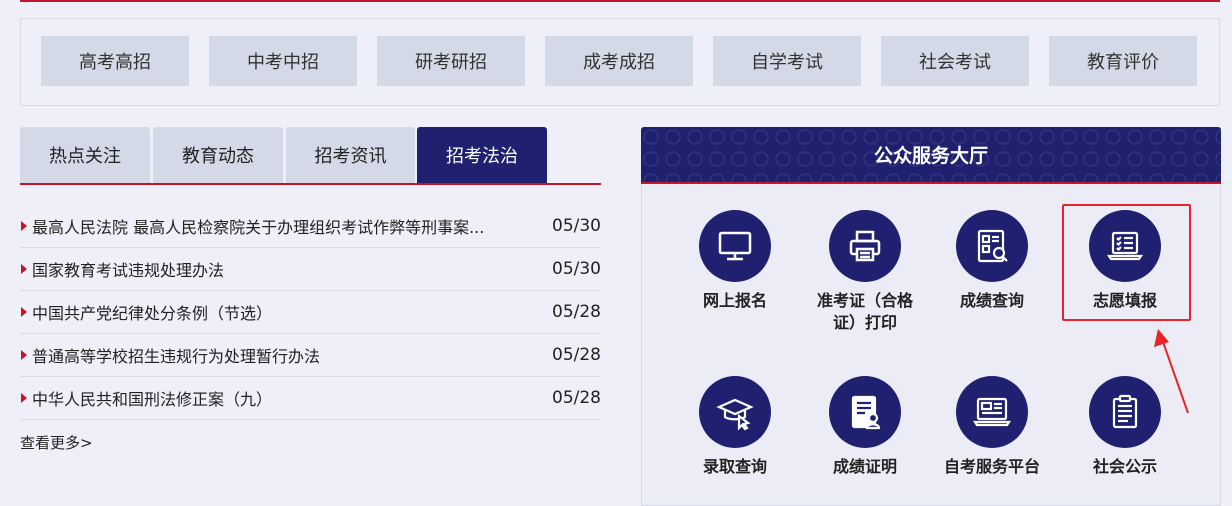  Describe the element at coordinates (864, 311) in the screenshot. I see `service-label: 准考证（合格证）打印` at that location.